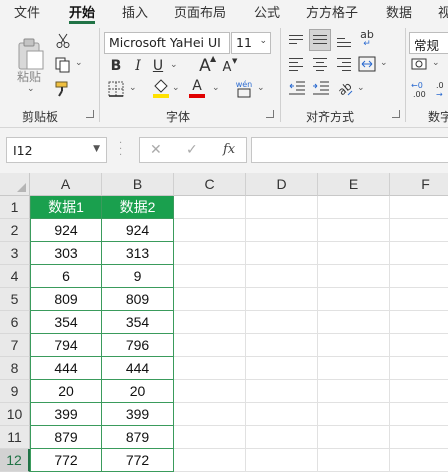 This screenshot has width=448, height=472. Describe the element at coordinates (15, 414) in the screenshot. I see `row-header-10: 10` at that location.